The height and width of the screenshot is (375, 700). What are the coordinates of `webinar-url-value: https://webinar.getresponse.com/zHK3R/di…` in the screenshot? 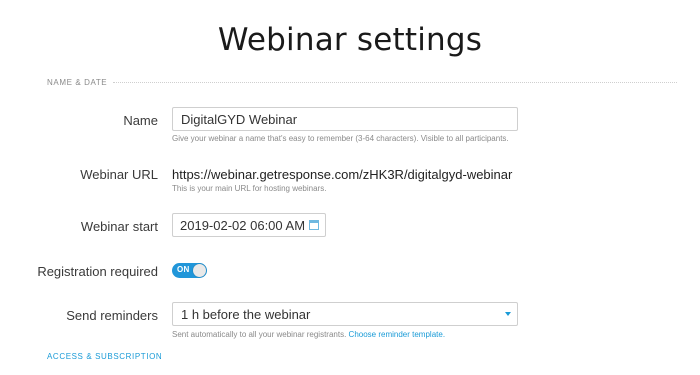 It's located at (342, 174).